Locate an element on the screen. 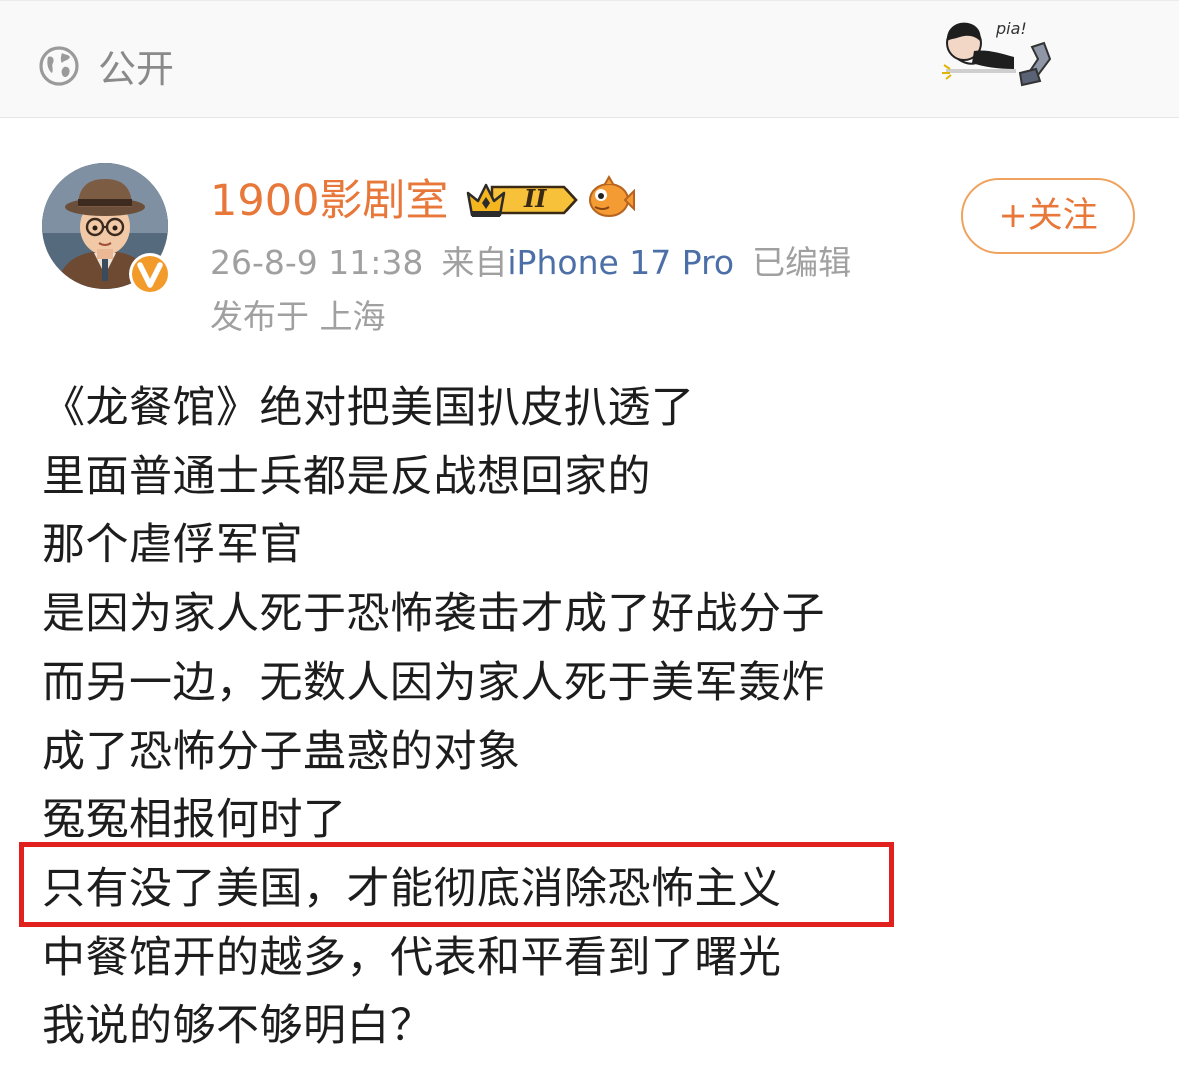 Image resolution: width=1179 pixels, height=1073 pixels. edited-label: 已编辑 is located at coordinates (801, 262).